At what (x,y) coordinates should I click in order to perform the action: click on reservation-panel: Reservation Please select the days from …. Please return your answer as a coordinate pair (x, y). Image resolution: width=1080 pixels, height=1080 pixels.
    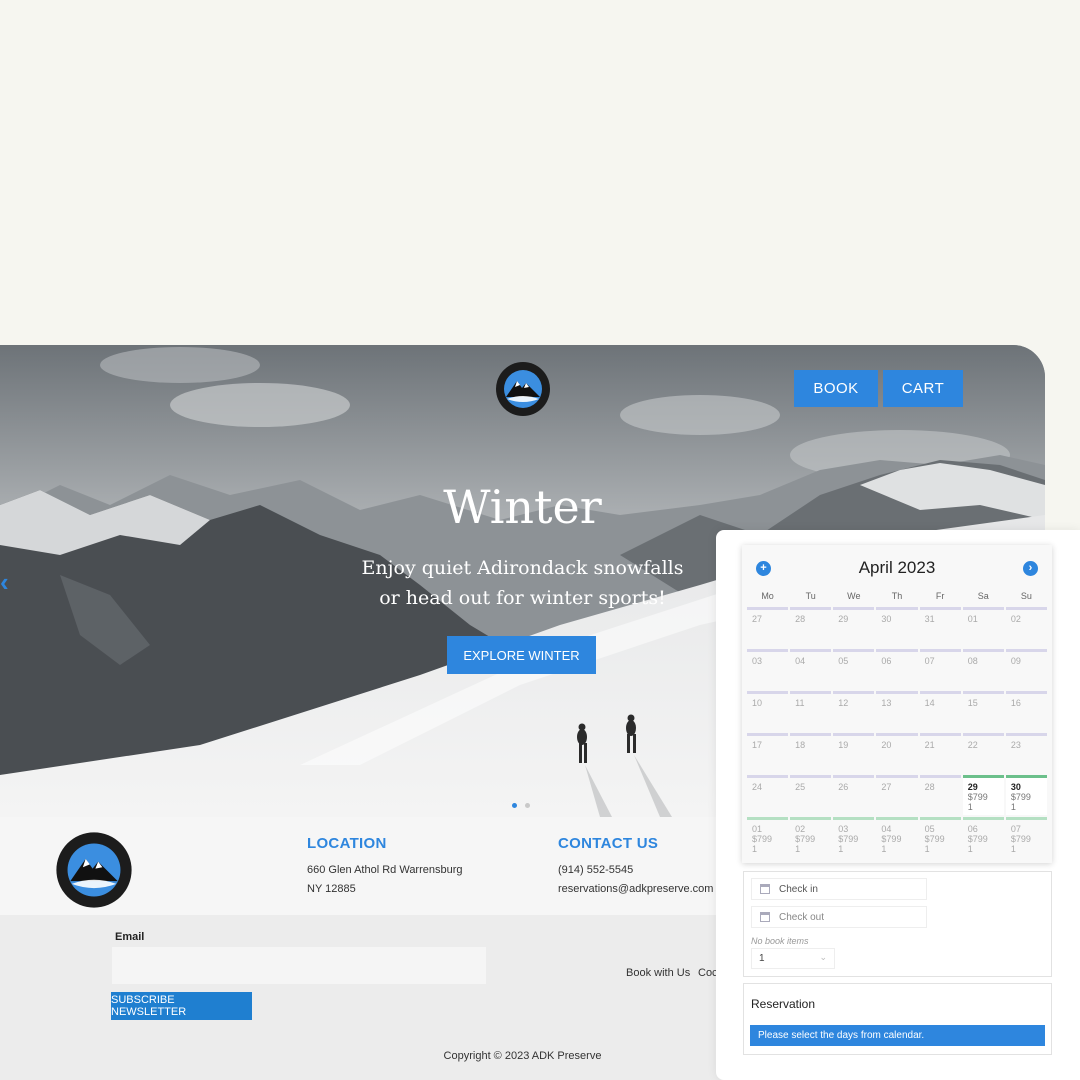
    Looking at the image, I should click on (897, 1019).